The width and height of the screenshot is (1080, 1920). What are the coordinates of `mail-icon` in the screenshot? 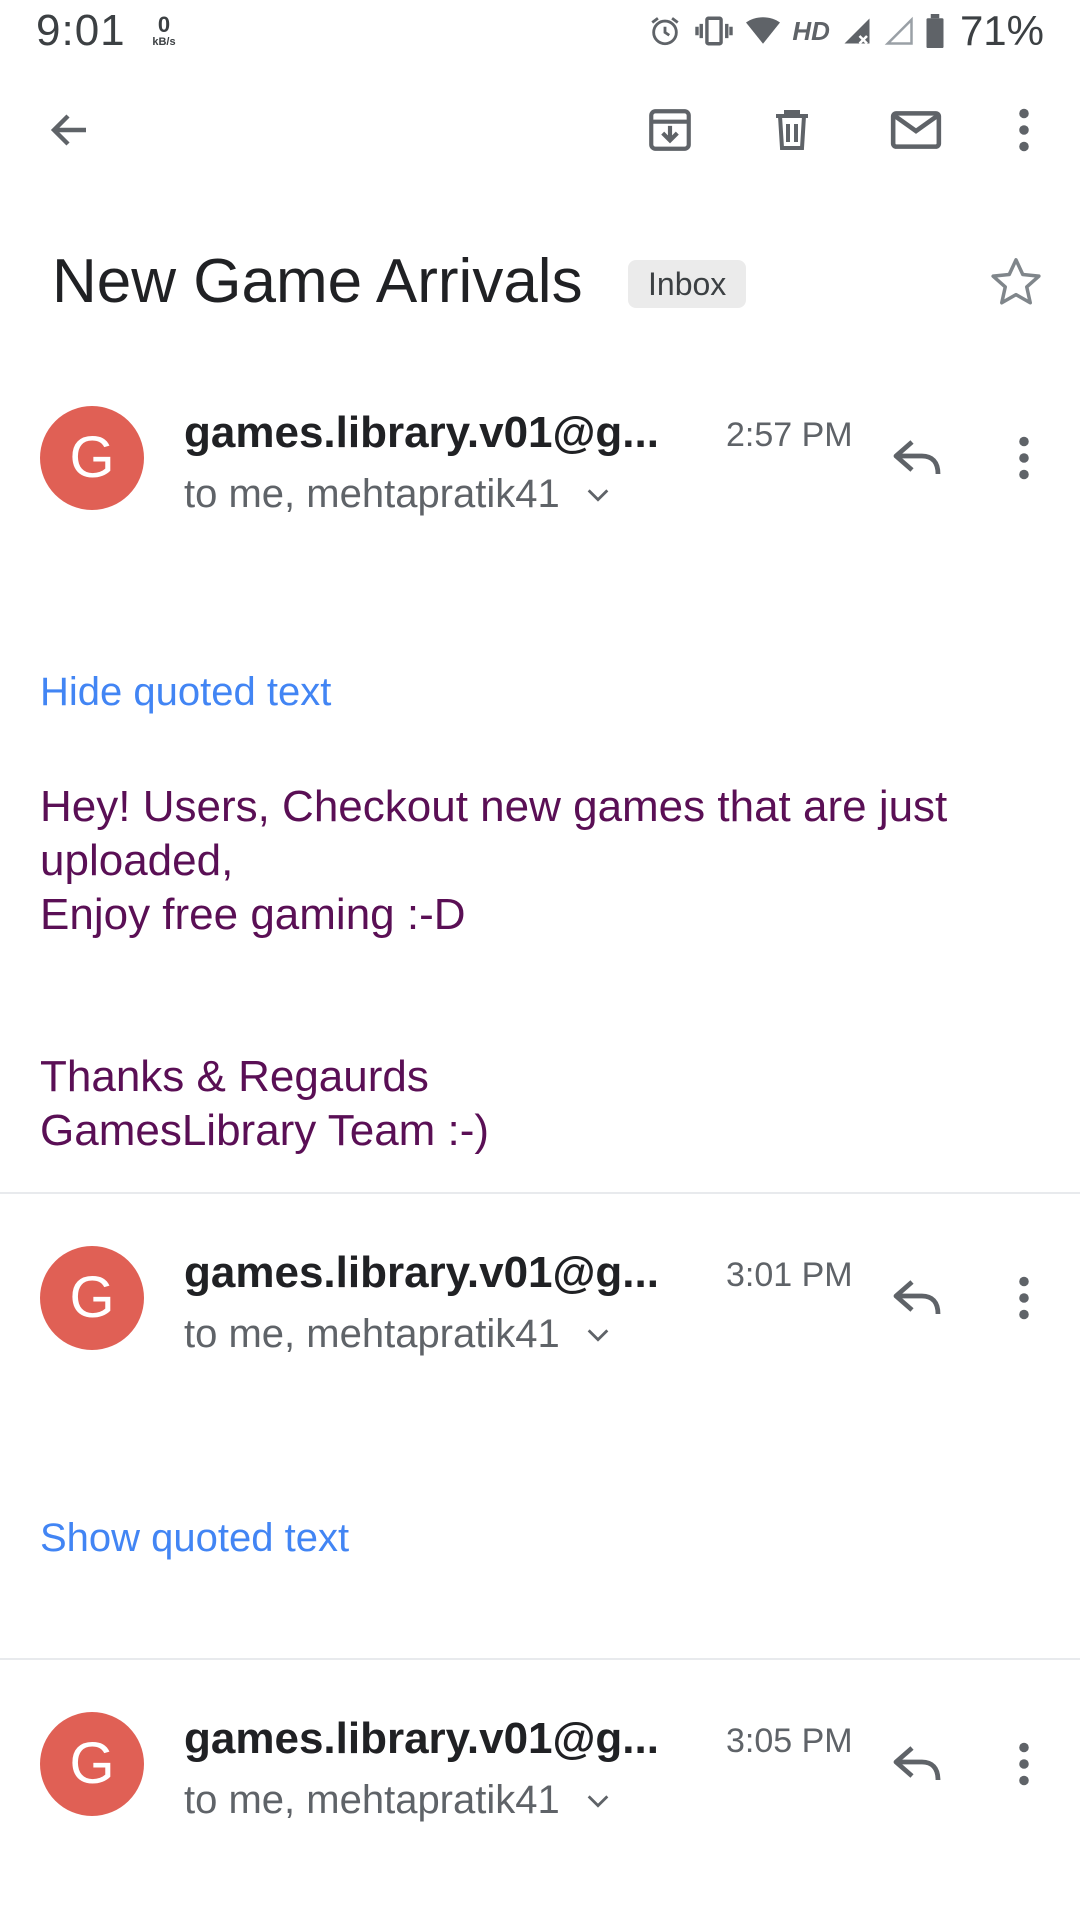 It's located at (916, 130).